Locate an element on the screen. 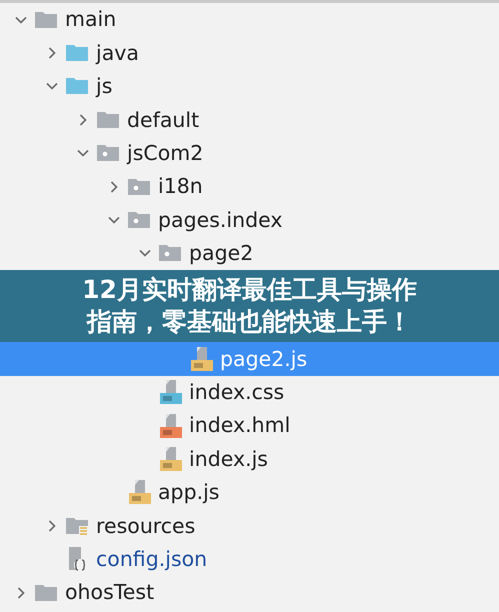 The width and height of the screenshot is (499, 612). file-name: index.hml is located at coordinates (239, 425).